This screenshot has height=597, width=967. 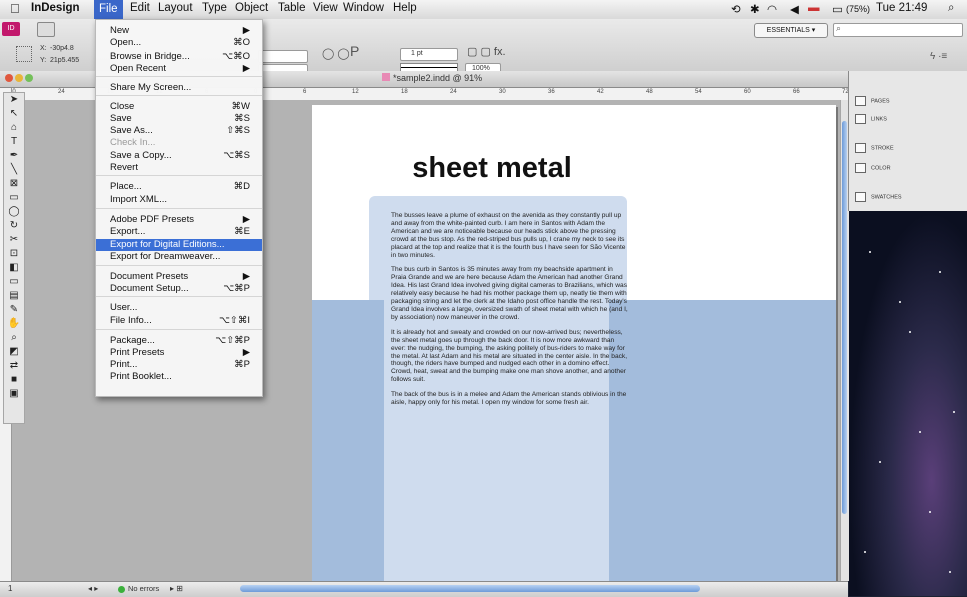 I want to click on panel-color: COLOR, so click(x=873, y=168).